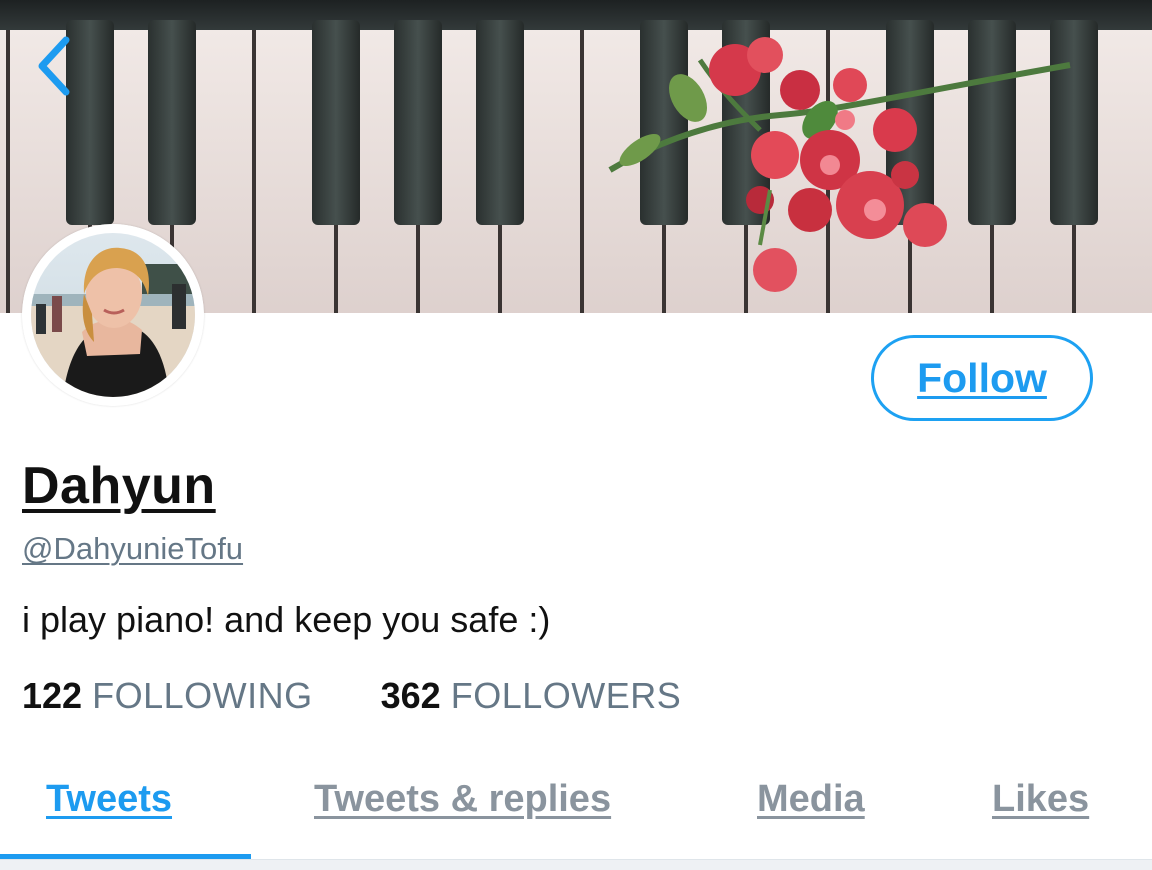 The image size is (1152, 870). Describe the element at coordinates (1040, 799) in the screenshot. I see `tab-likes: Likes` at that location.